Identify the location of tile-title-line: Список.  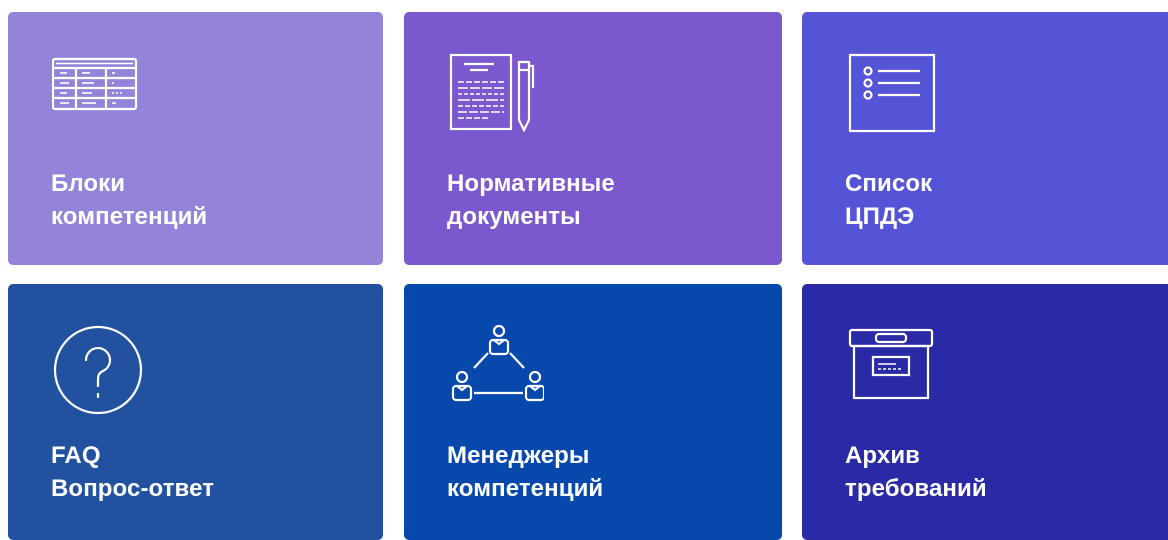
(889, 183).